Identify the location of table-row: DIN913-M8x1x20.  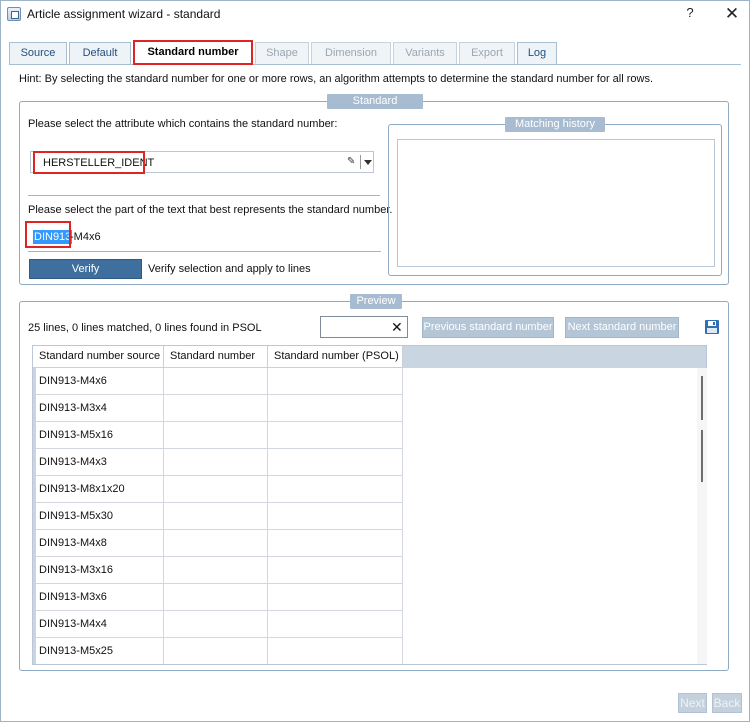
(218, 489).